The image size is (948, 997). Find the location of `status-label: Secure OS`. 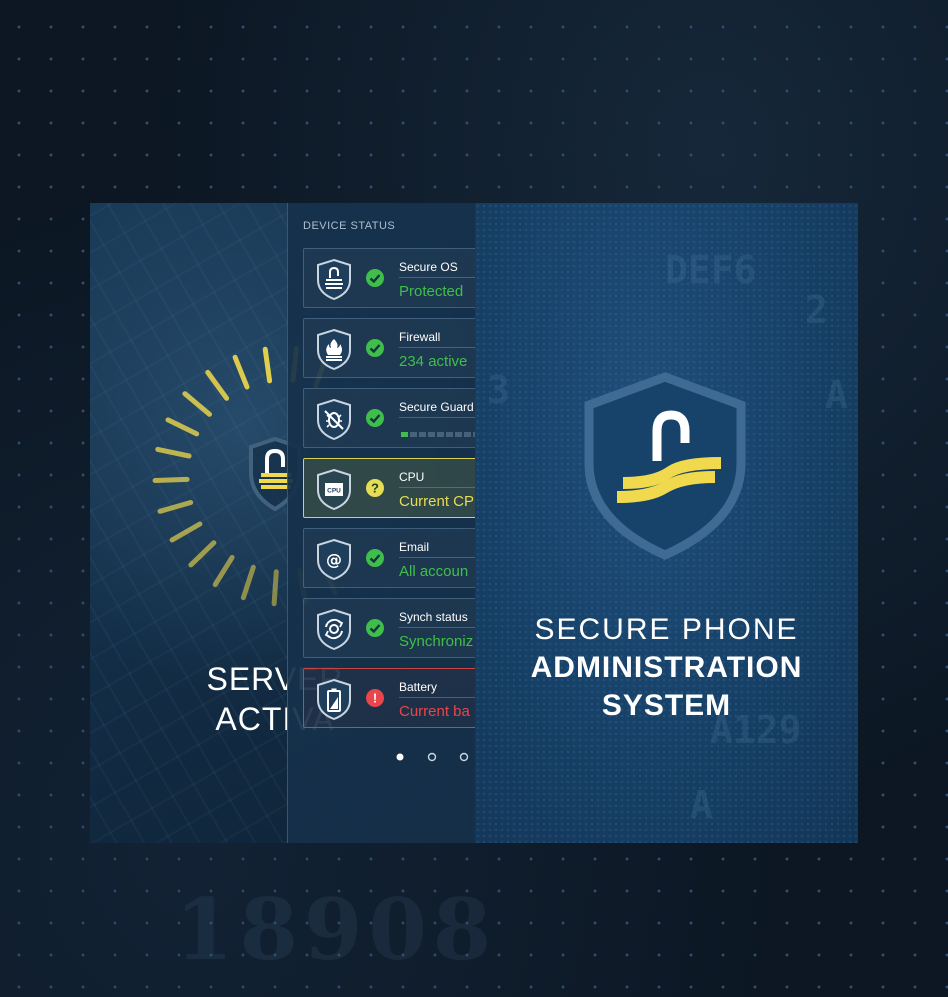

status-label: Secure OS is located at coordinates (428, 267).